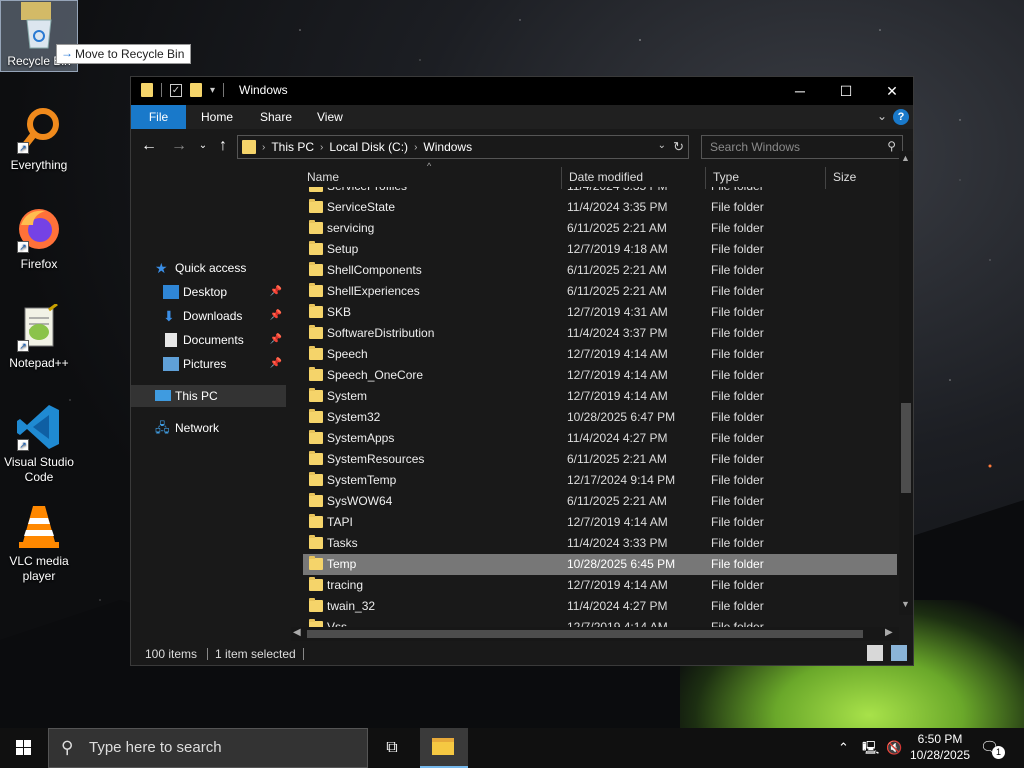 The height and width of the screenshot is (768, 1024). I want to click on table-row: SystemTemp 12/17/2024 9:14 PM File folder, so click(600, 480).